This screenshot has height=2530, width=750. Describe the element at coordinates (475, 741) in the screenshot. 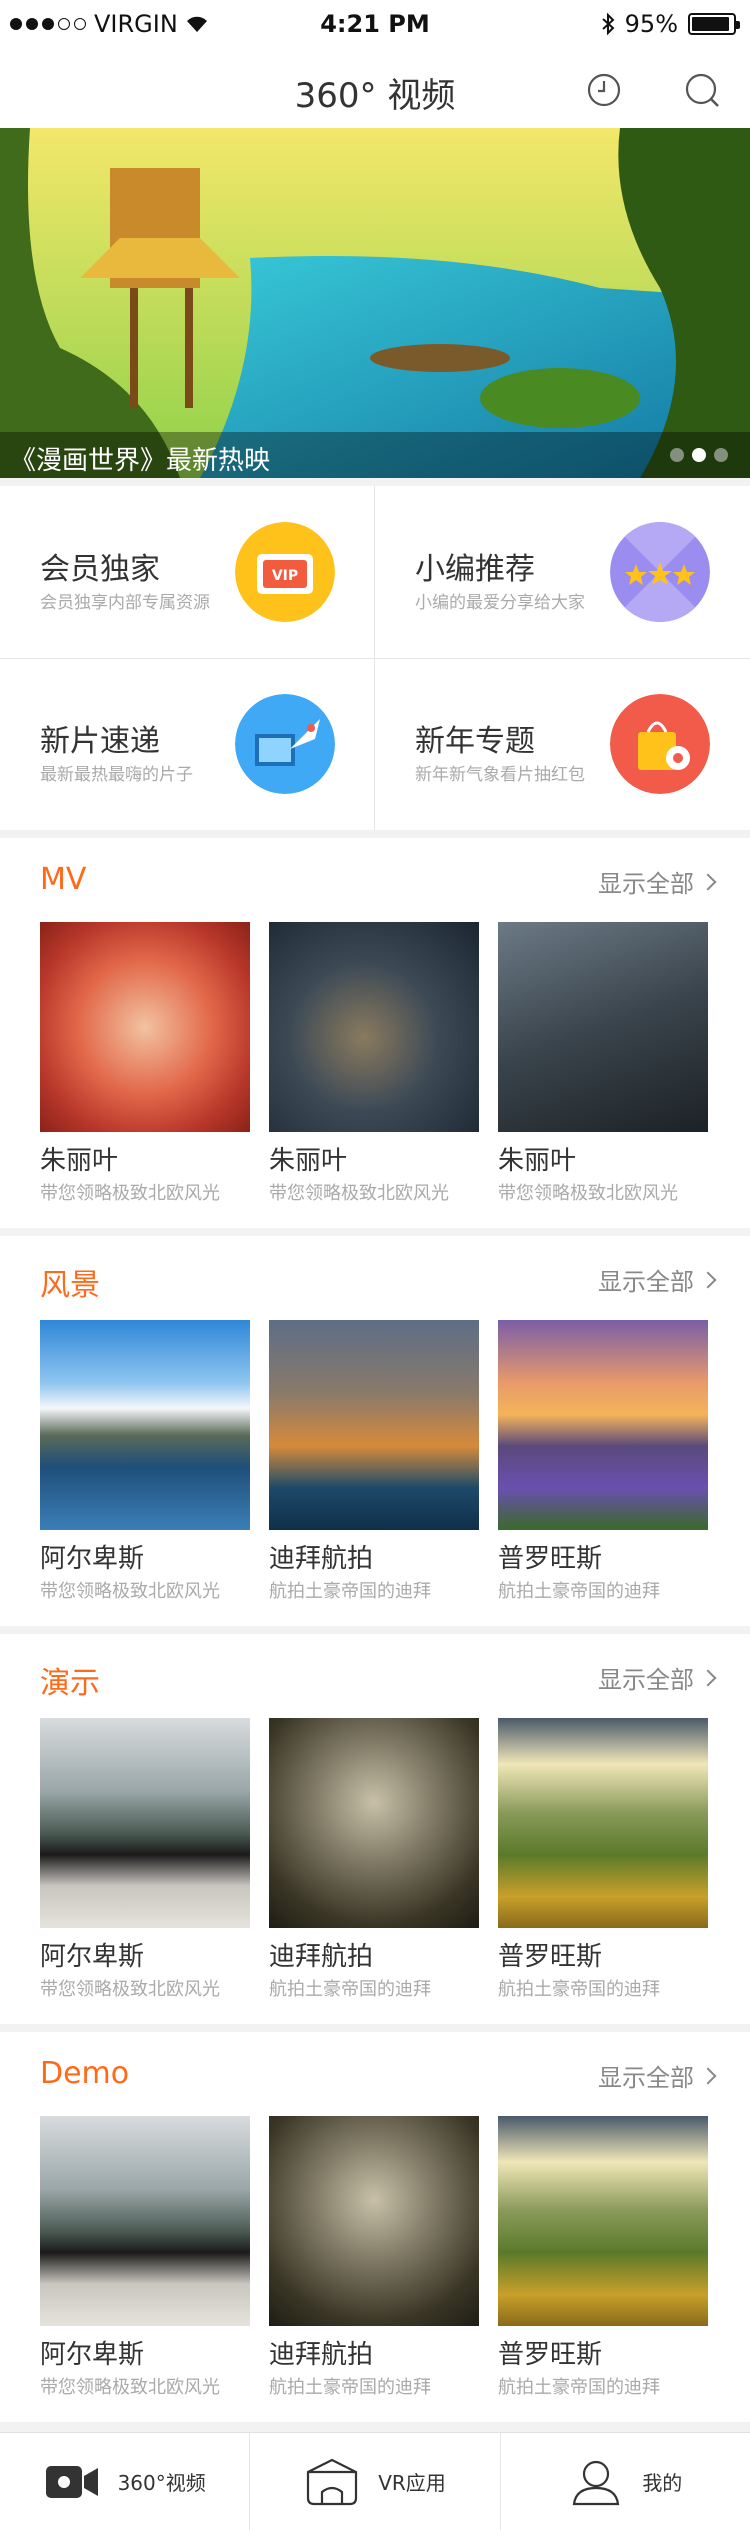

I see `category-title: 新年专题` at that location.